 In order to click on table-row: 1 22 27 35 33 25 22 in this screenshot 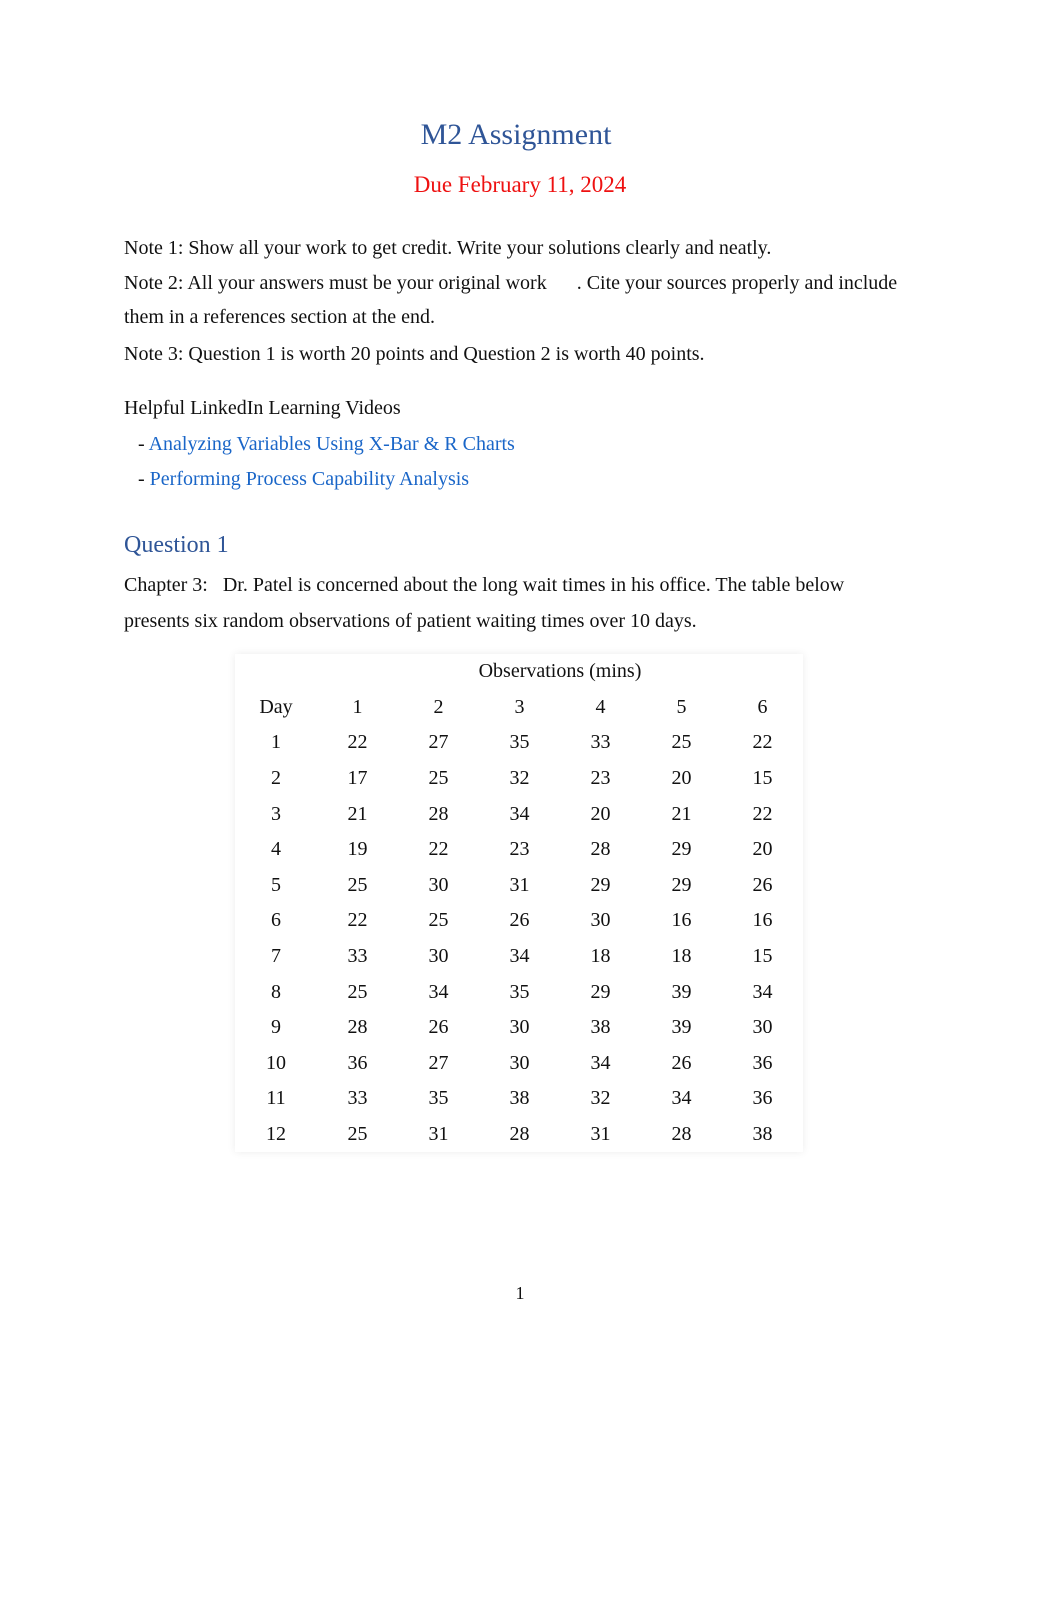, I will do `click(519, 743)`.